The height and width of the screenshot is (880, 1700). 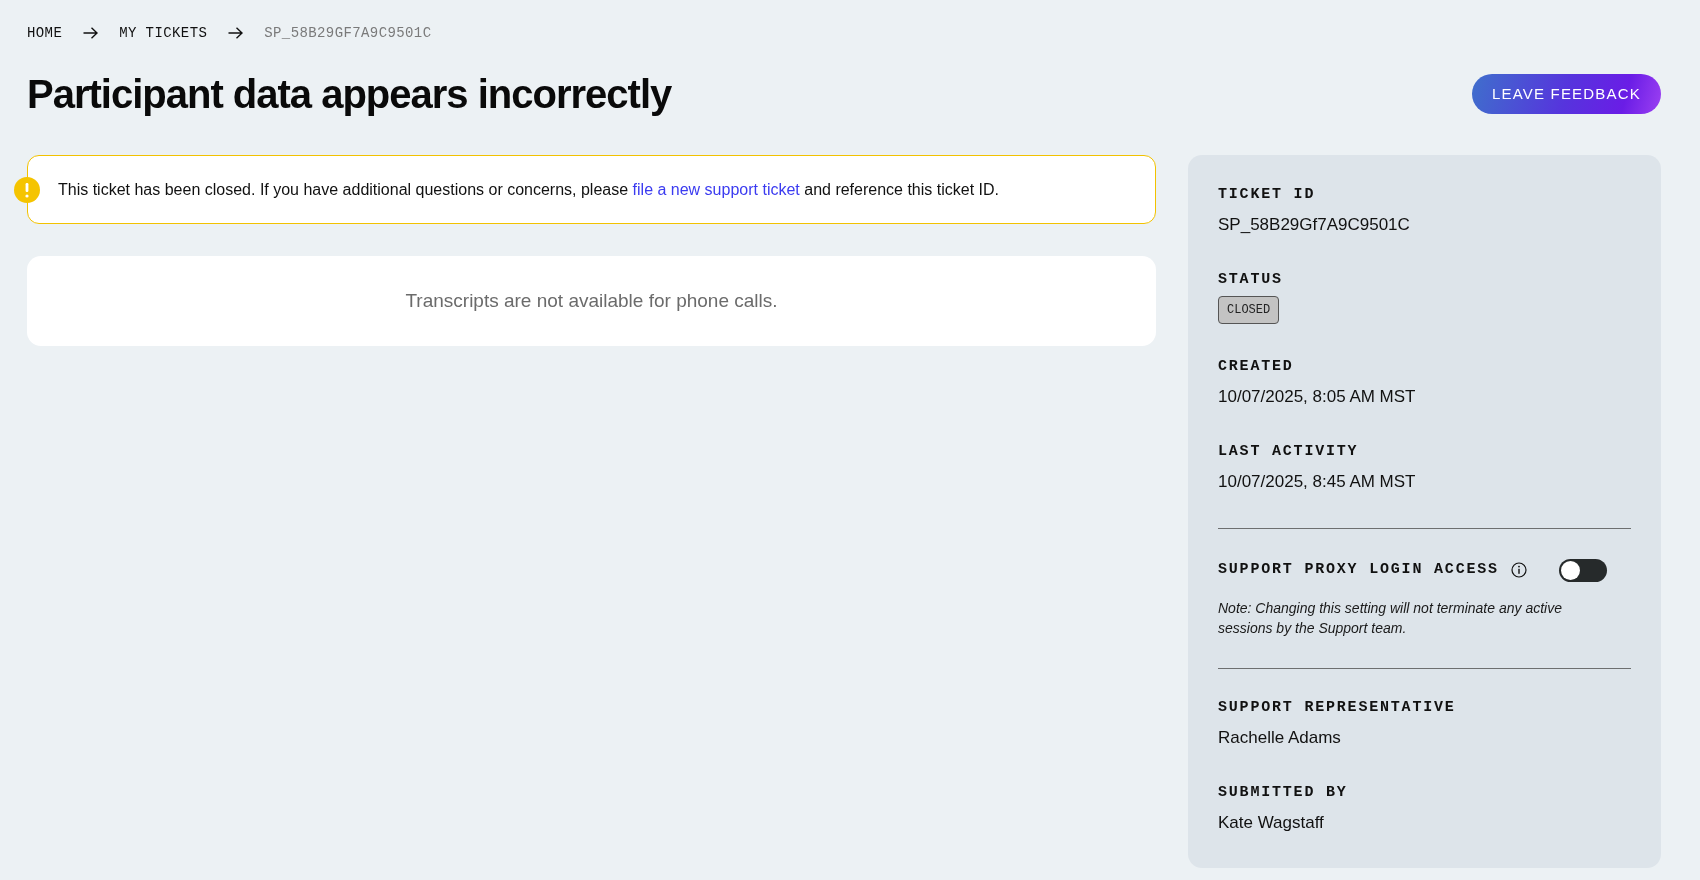 I want to click on proxy-access-note: Note: Changing this setting will not terminate any active sessions by the Support team., so click(x=1390, y=618).